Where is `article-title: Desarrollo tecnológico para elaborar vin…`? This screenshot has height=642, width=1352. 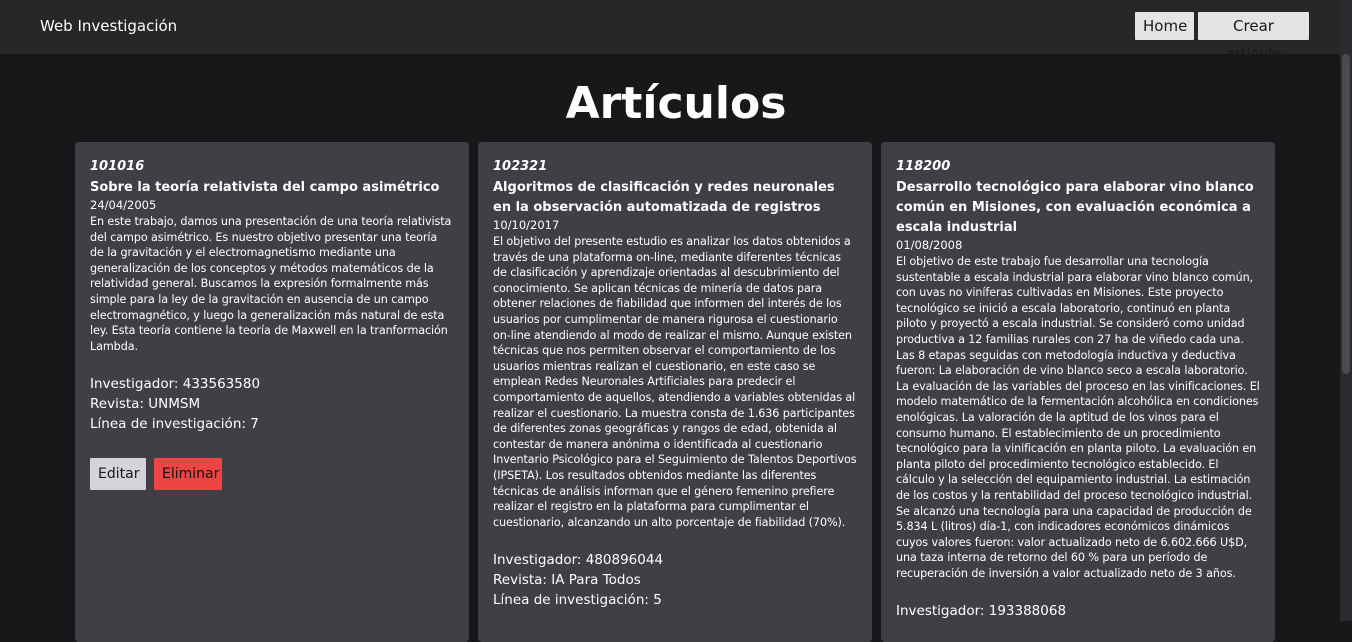 article-title: Desarrollo tecnológico para elaborar vin… is located at coordinates (1075, 207).